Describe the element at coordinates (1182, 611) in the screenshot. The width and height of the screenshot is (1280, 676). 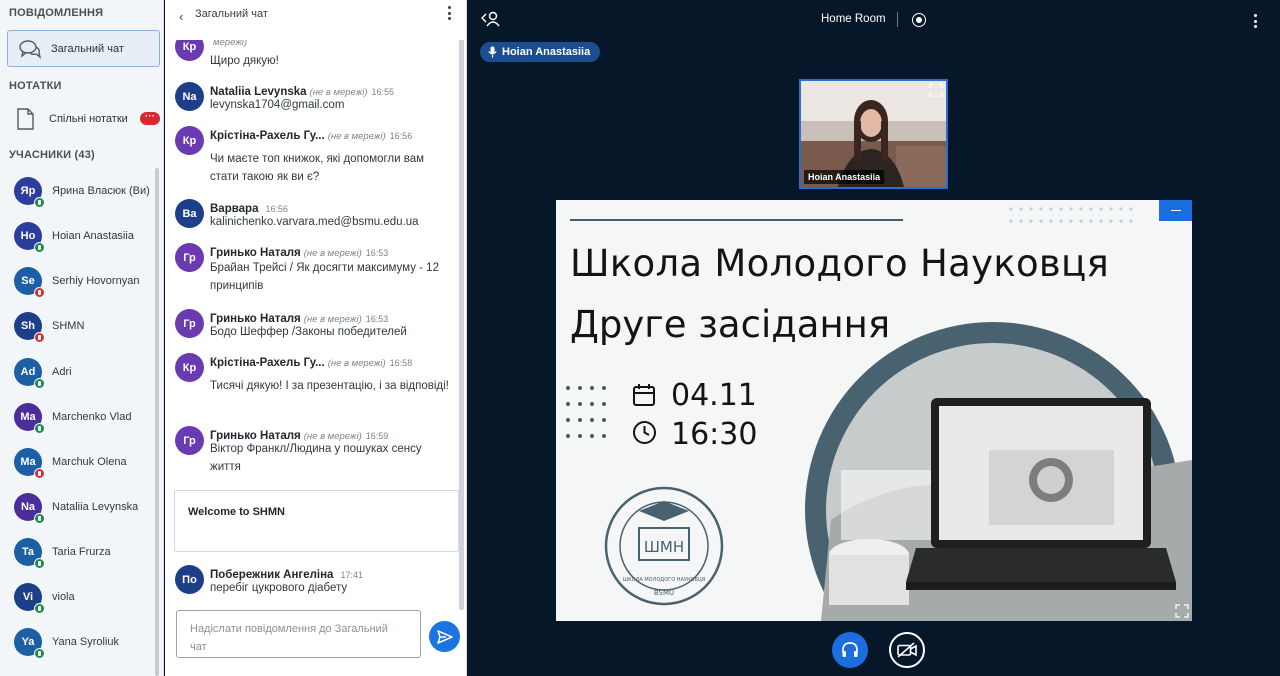
I see `presentation-fullscreen-icon` at that location.